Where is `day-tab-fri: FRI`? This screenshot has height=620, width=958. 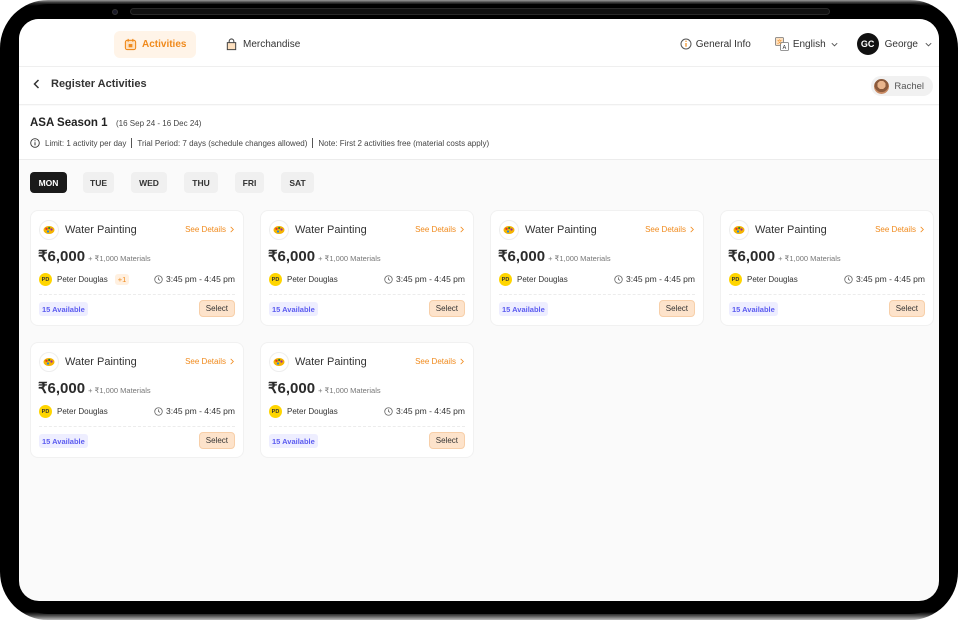
day-tab-fri: FRI is located at coordinates (249, 182).